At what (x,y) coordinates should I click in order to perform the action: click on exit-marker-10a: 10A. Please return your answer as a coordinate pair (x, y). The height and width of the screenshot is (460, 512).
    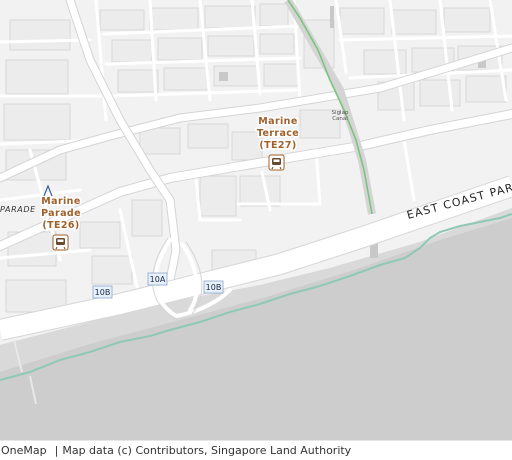
    Looking at the image, I should click on (157, 279).